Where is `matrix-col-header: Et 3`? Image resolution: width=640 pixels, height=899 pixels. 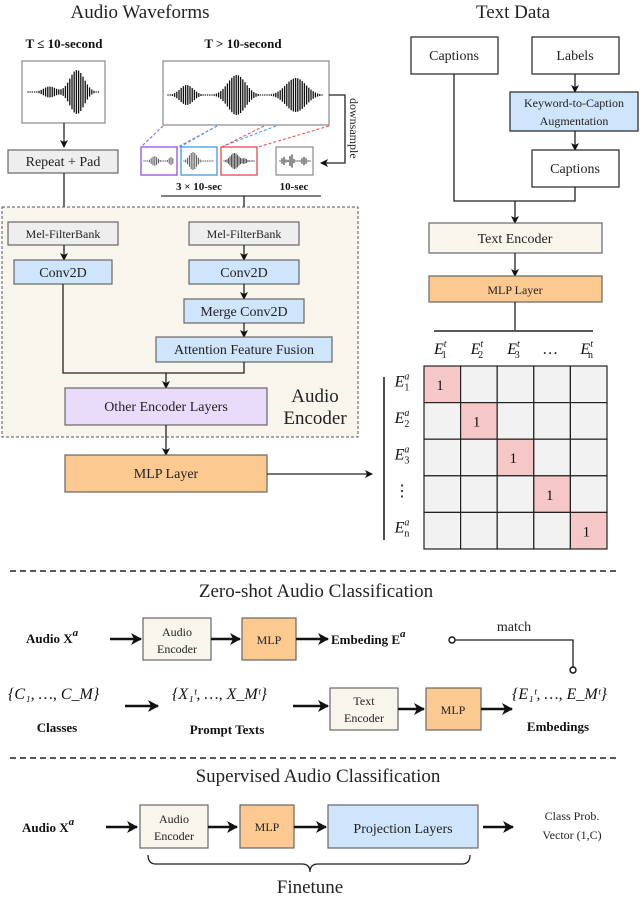 matrix-col-header: Et 3 is located at coordinates (513, 350).